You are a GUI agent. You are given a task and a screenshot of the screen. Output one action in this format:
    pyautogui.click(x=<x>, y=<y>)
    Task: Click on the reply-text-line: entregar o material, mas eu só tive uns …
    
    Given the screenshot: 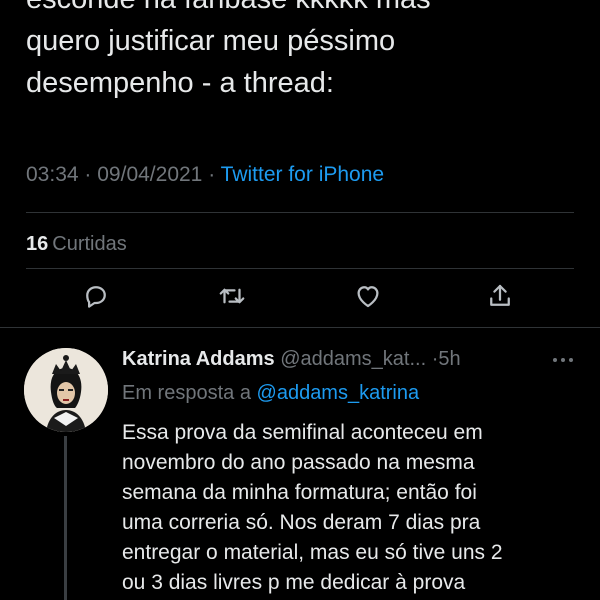 What is the action you would take?
    pyautogui.click(x=312, y=552)
    